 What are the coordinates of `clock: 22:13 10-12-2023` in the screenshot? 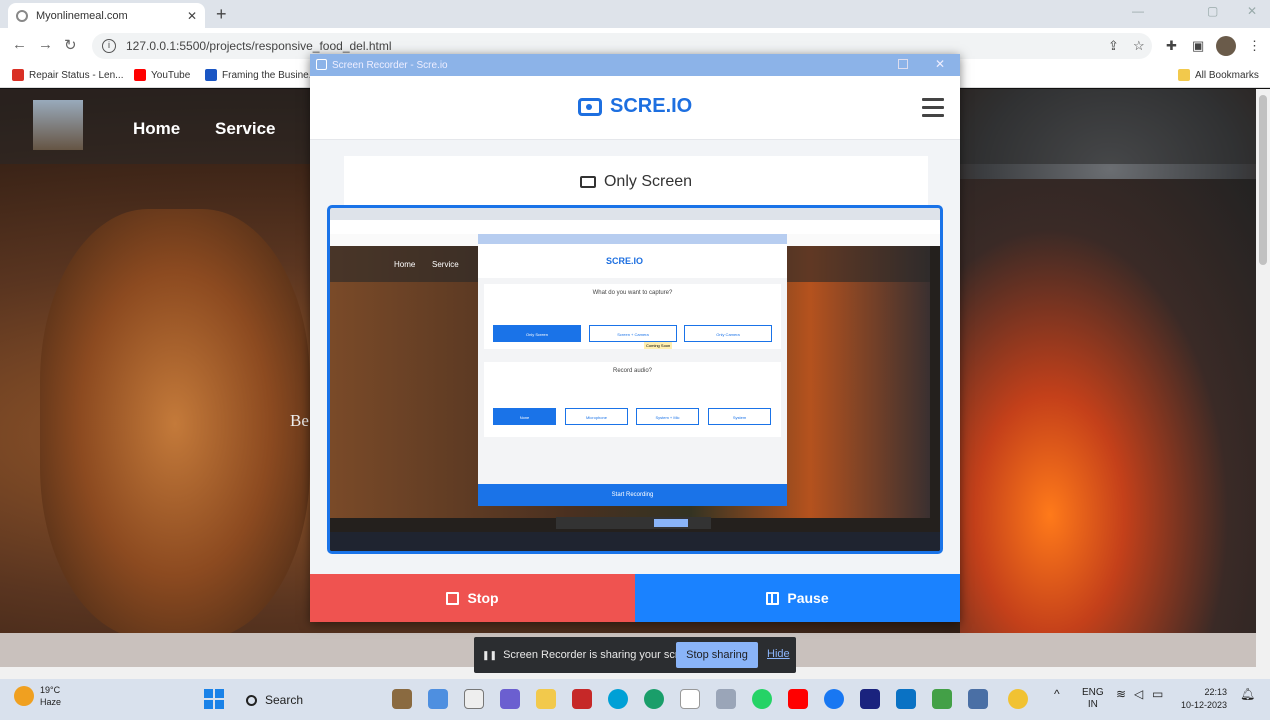 It's located at (1204, 699).